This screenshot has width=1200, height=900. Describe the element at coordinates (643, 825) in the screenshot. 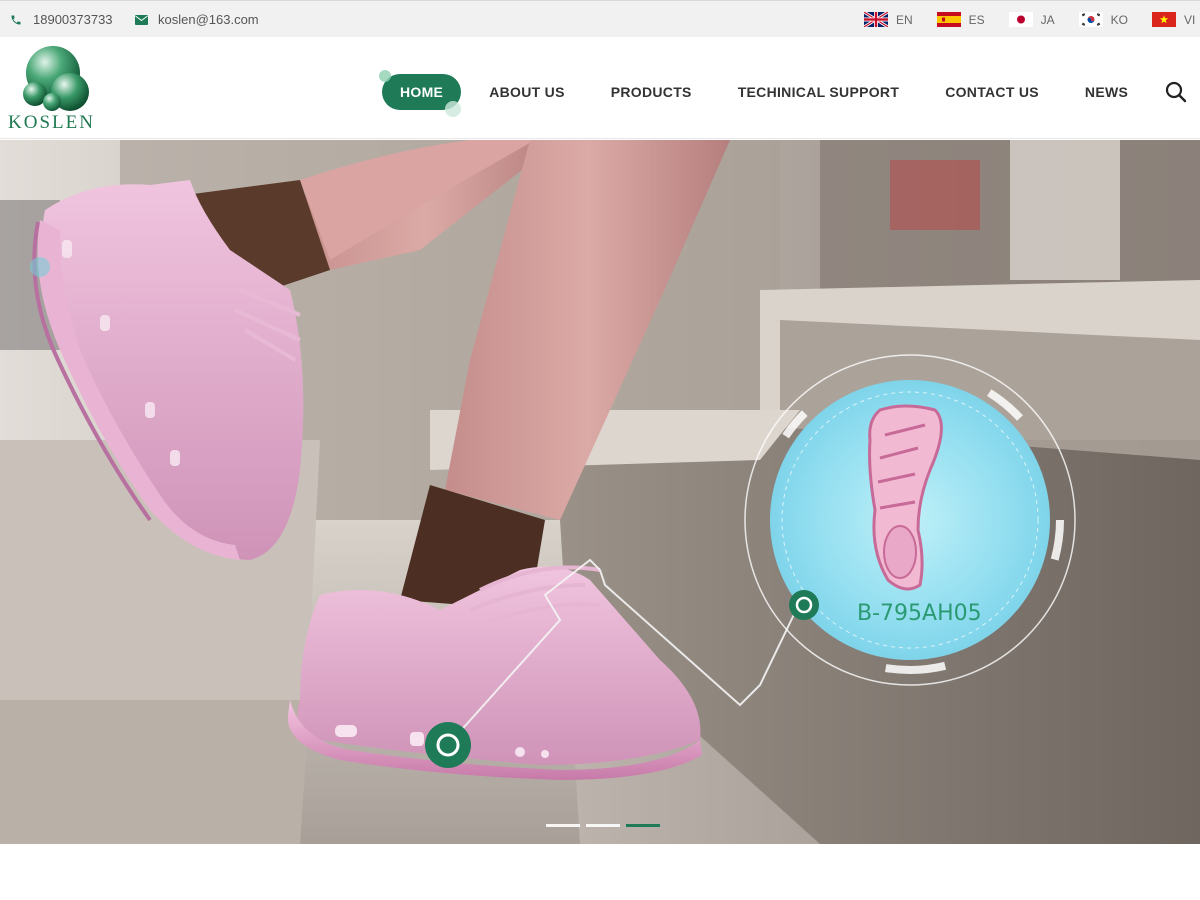

I see `slider-dot-active` at that location.